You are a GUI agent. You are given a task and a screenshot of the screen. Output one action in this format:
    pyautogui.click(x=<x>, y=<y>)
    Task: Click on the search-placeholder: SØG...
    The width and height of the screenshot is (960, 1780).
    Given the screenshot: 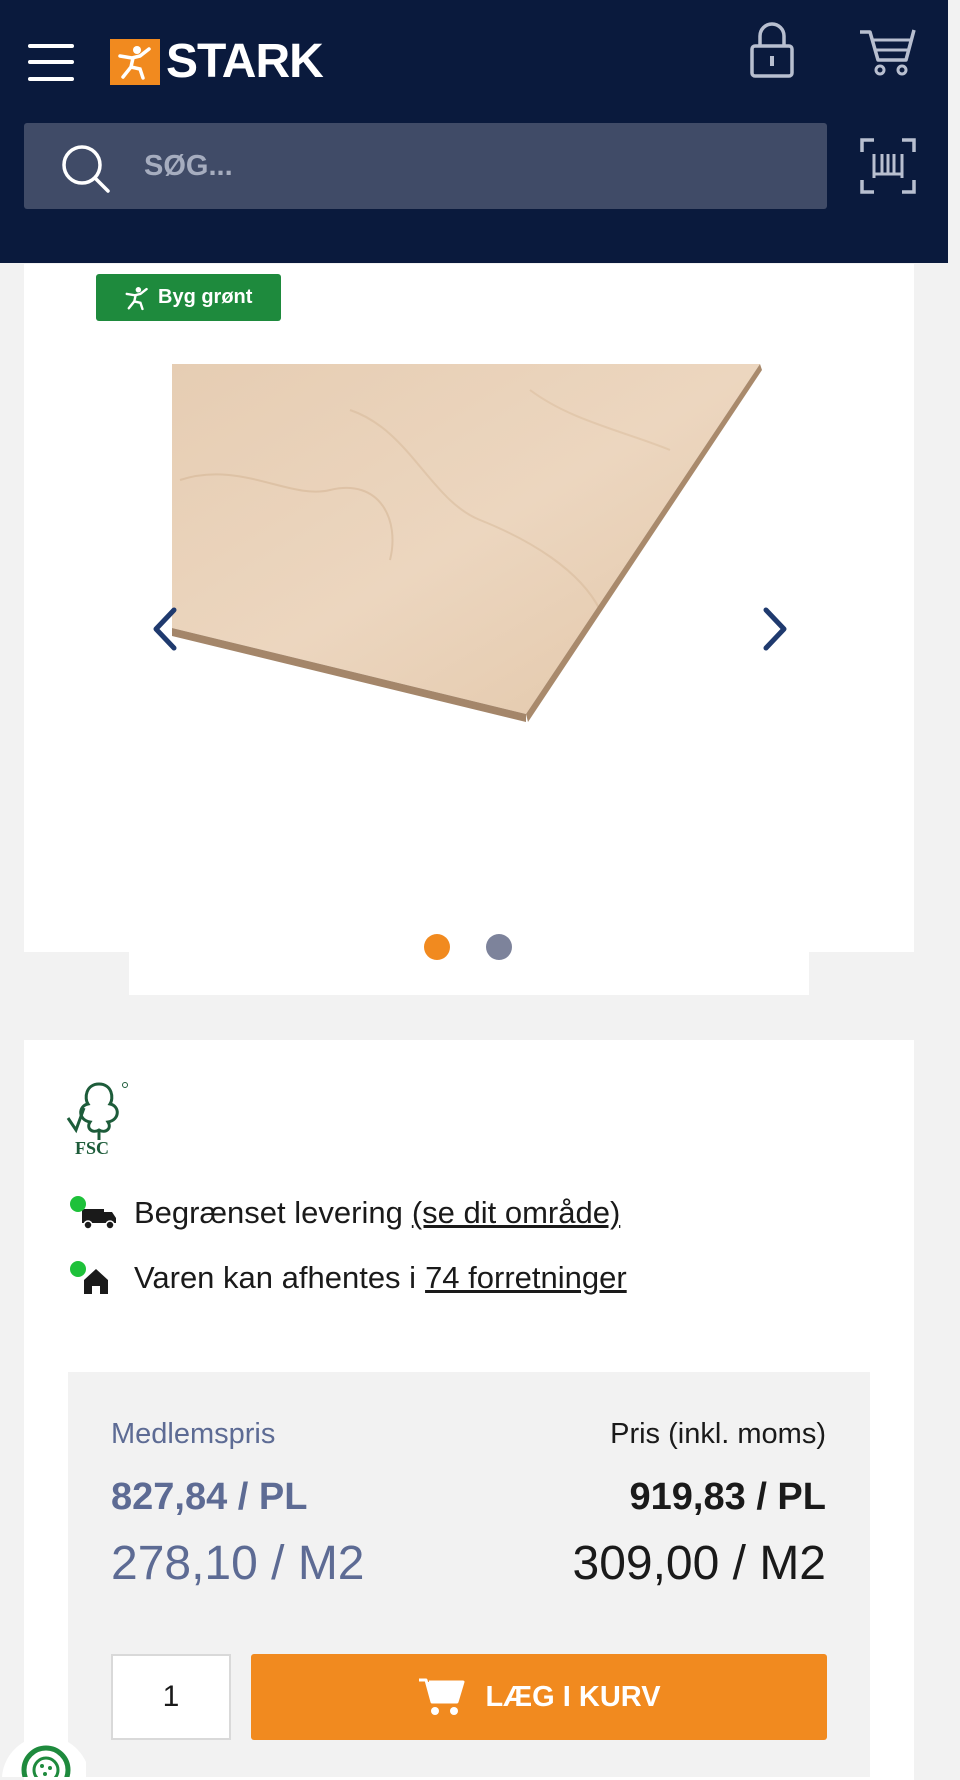 What is the action you would take?
    pyautogui.click(x=188, y=166)
    